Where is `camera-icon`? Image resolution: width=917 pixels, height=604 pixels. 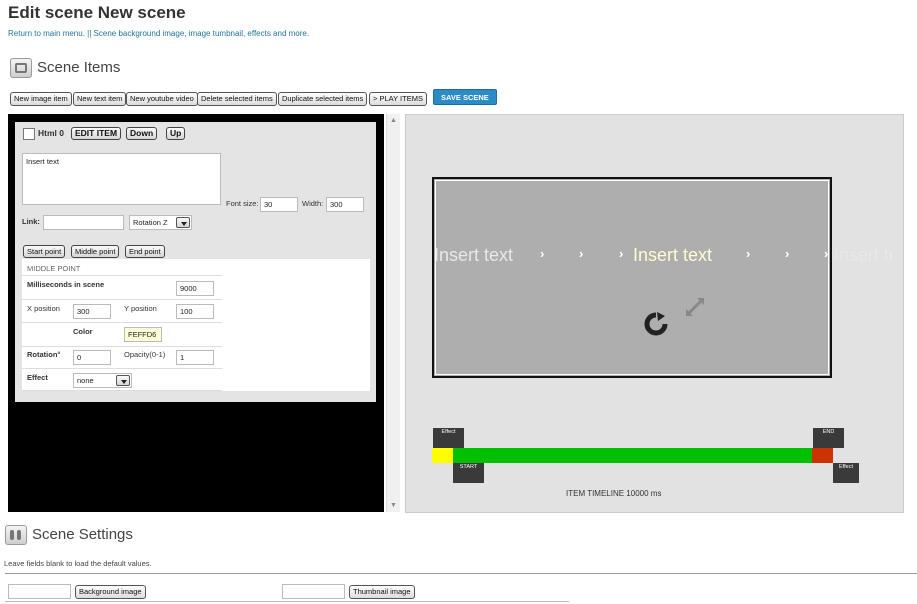 camera-icon is located at coordinates (21, 68).